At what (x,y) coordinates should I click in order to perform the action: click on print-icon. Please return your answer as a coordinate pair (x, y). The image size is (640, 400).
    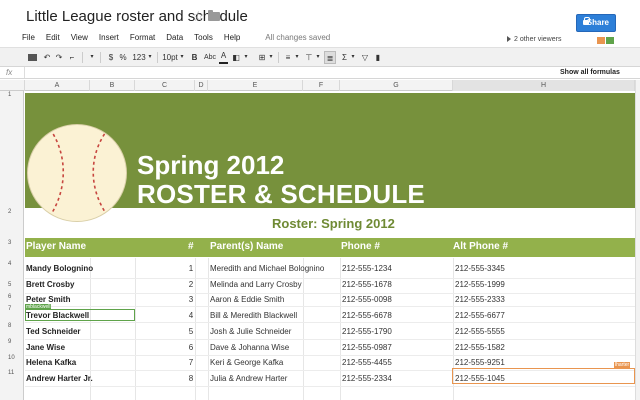
    Looking at the image, I should click on (32, 57).